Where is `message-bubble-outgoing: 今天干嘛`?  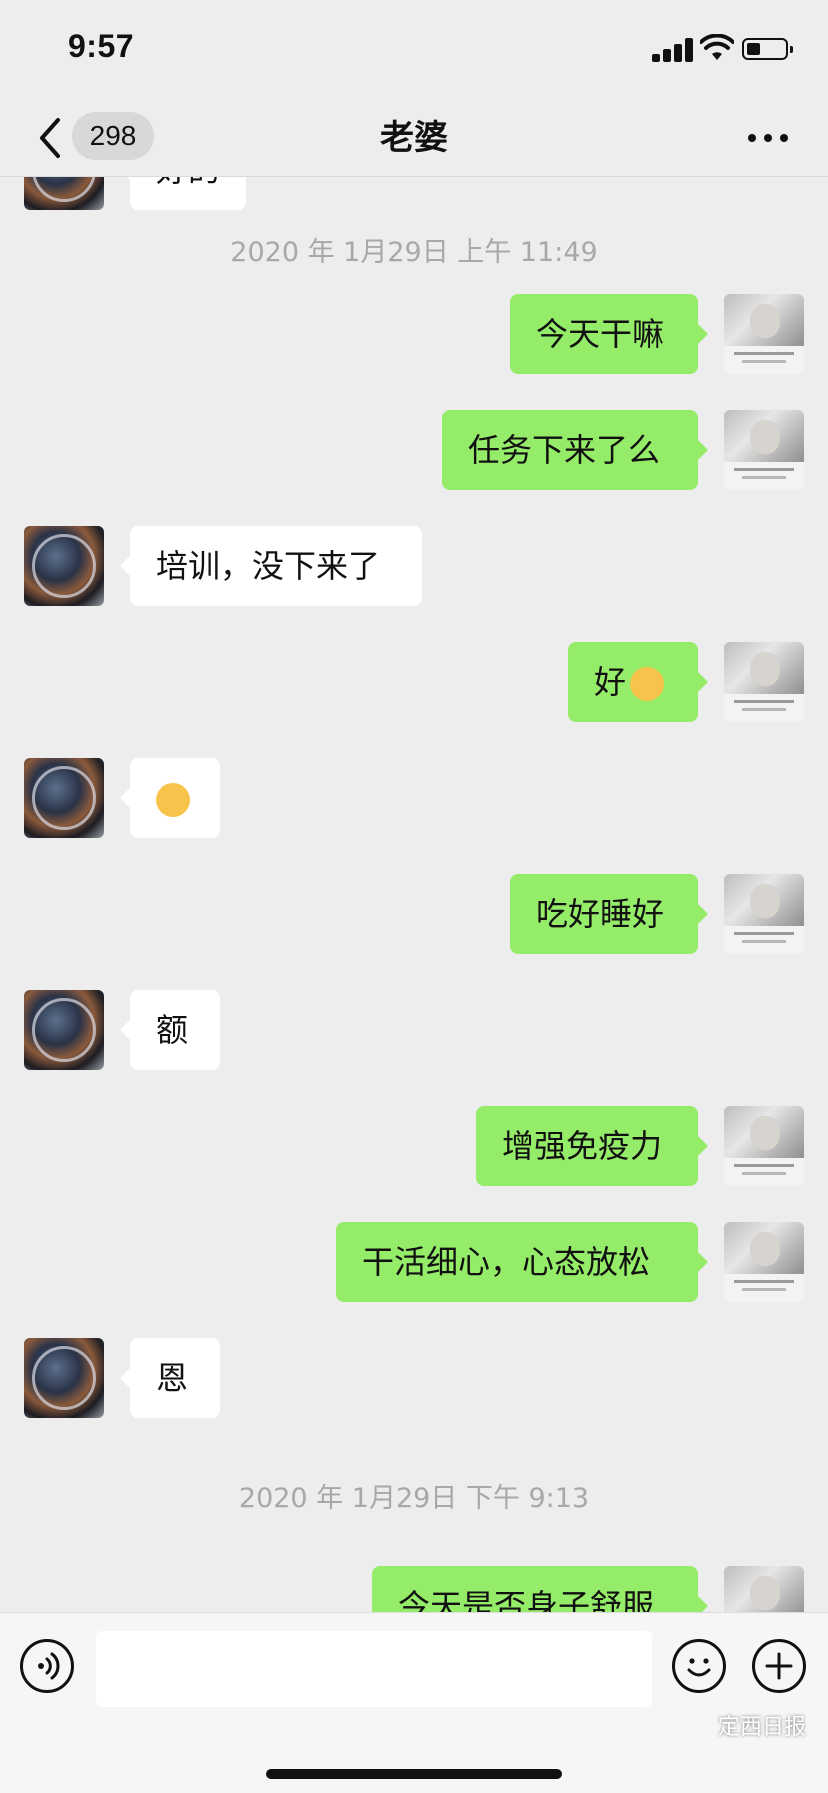
message-bubble-outgoing: 今天干嘛 is located at coordinates (609, 334).